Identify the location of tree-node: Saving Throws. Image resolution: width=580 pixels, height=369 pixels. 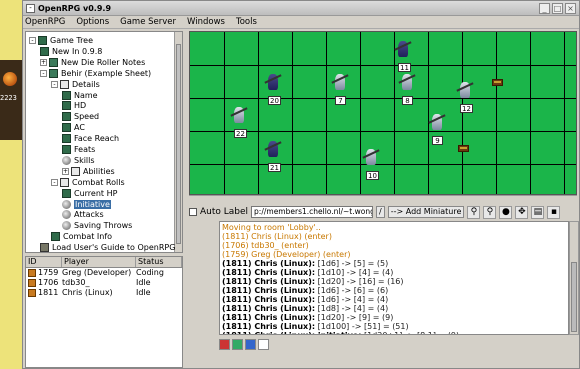
(97, 225).